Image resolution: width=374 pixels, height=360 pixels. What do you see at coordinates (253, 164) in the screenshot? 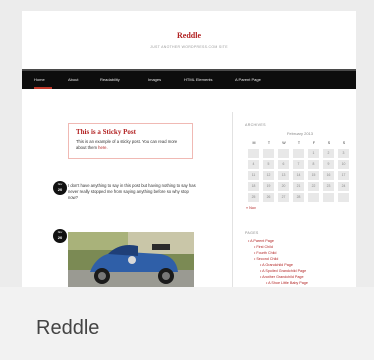
I see `calendar-day: 4` at bounding box center [253, 164].